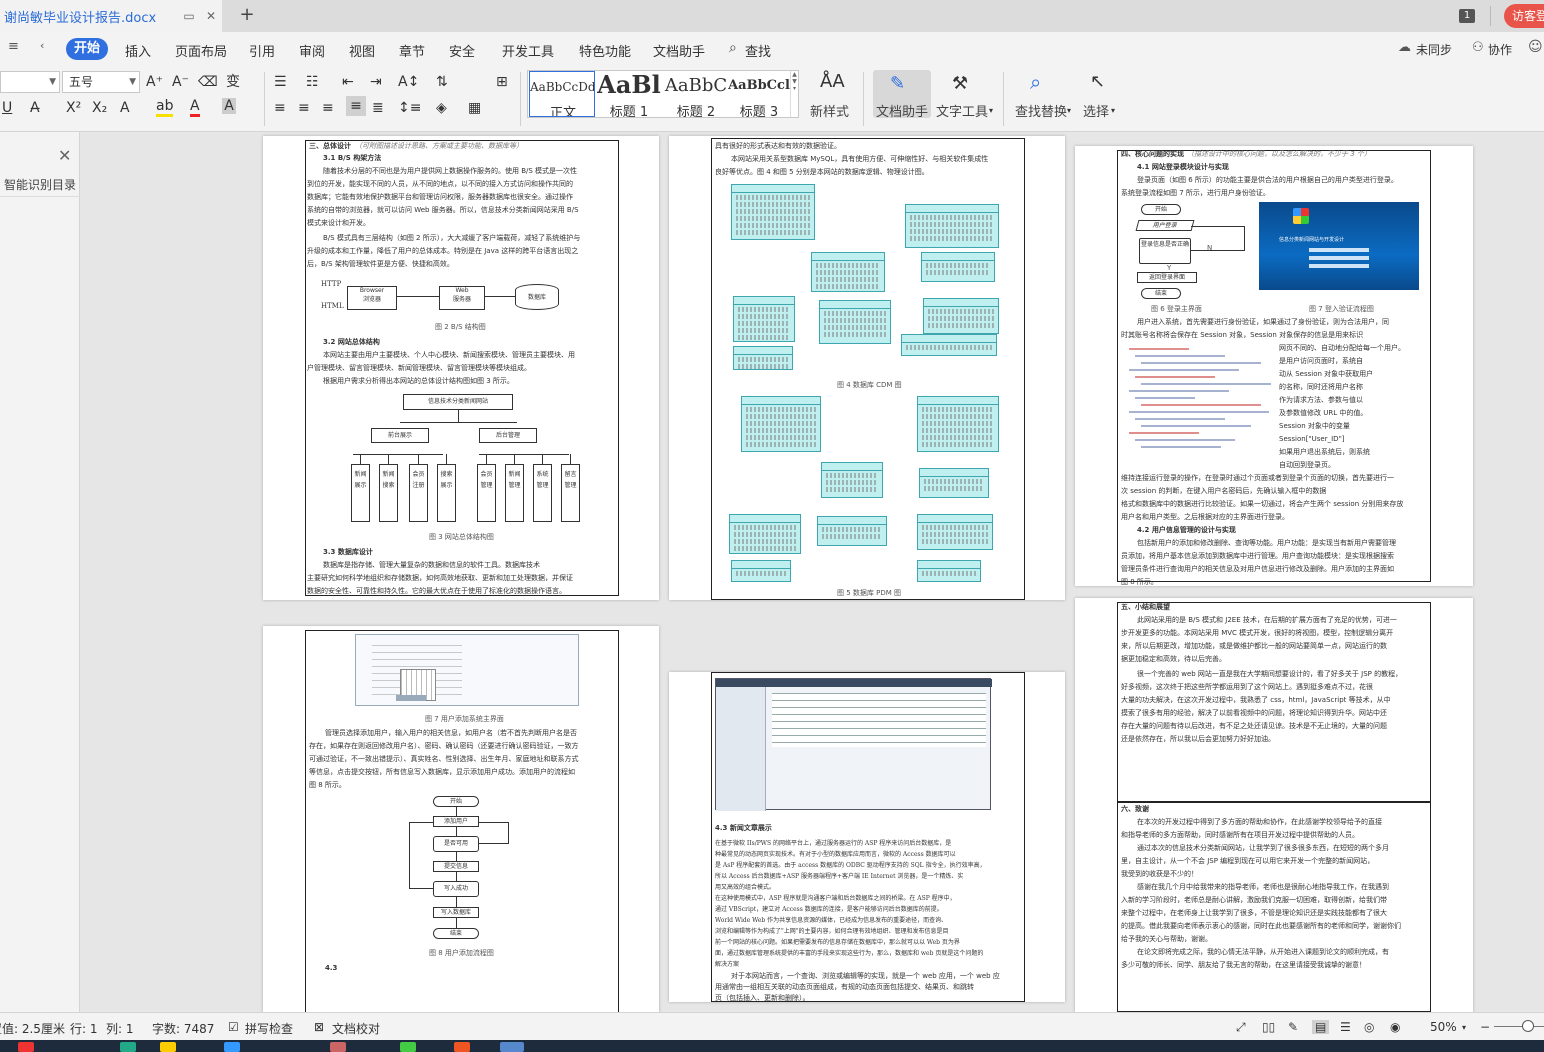 The image size is (1544, 1052). Describe the element at coordinates (101, 82) in the screenshot. I see `font-size-combo: 五号 ▼` at that location.